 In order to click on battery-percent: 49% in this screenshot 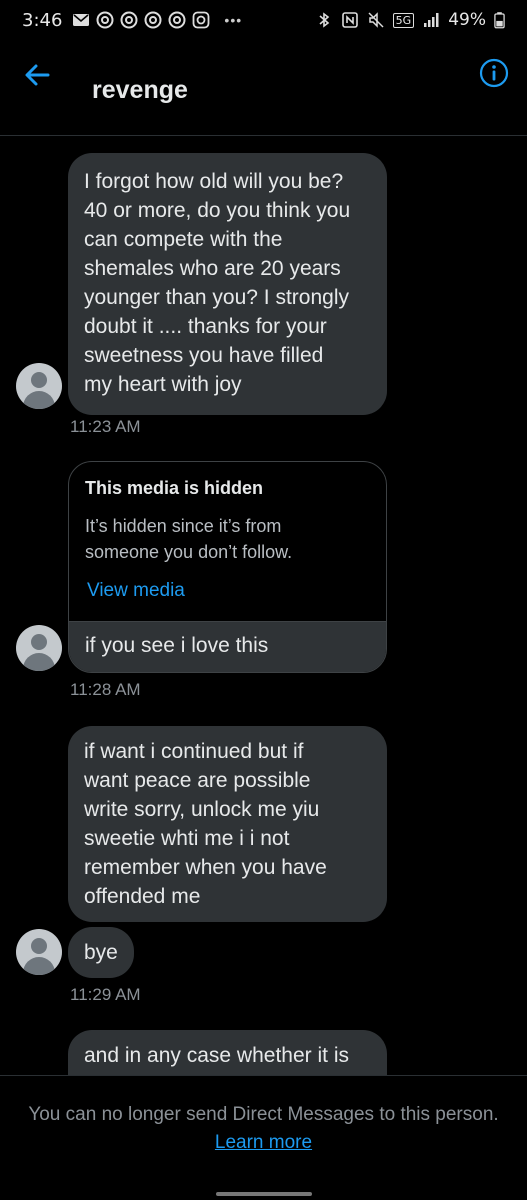, I will do `click(467, 20)`.